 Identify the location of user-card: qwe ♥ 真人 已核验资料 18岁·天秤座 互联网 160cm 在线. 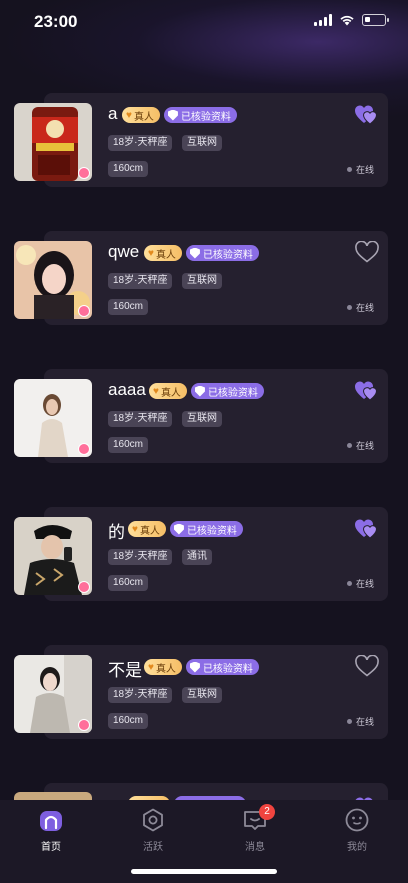
(201, 278).